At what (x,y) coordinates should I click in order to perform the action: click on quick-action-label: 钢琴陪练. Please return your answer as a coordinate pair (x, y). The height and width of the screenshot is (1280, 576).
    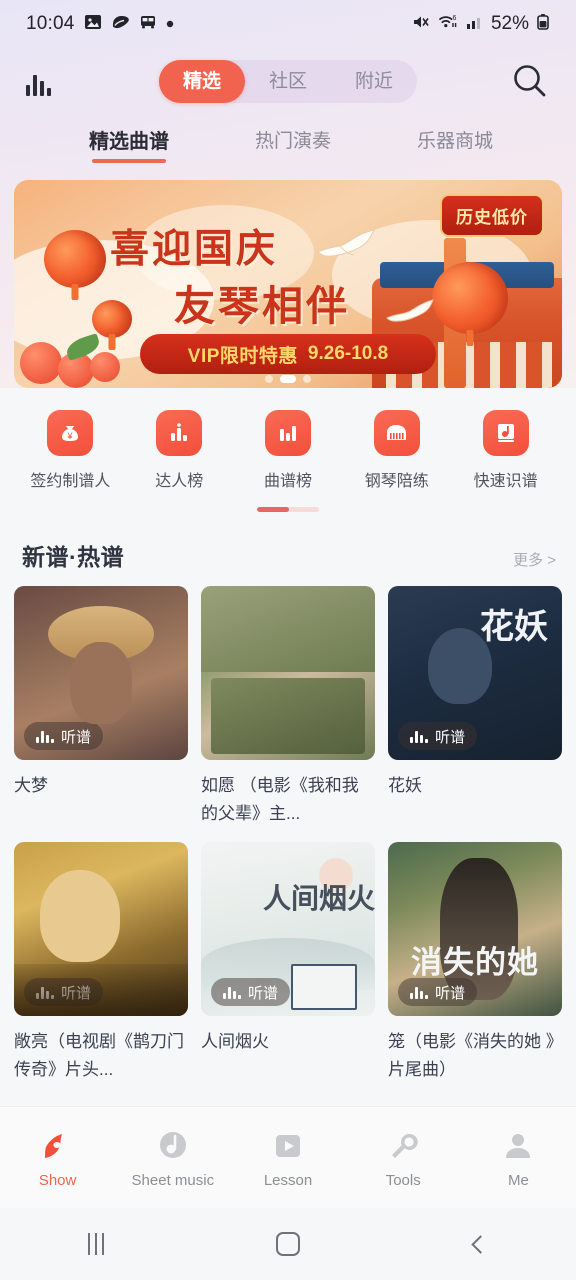
    Looking at the image, I should click on (396, 481).